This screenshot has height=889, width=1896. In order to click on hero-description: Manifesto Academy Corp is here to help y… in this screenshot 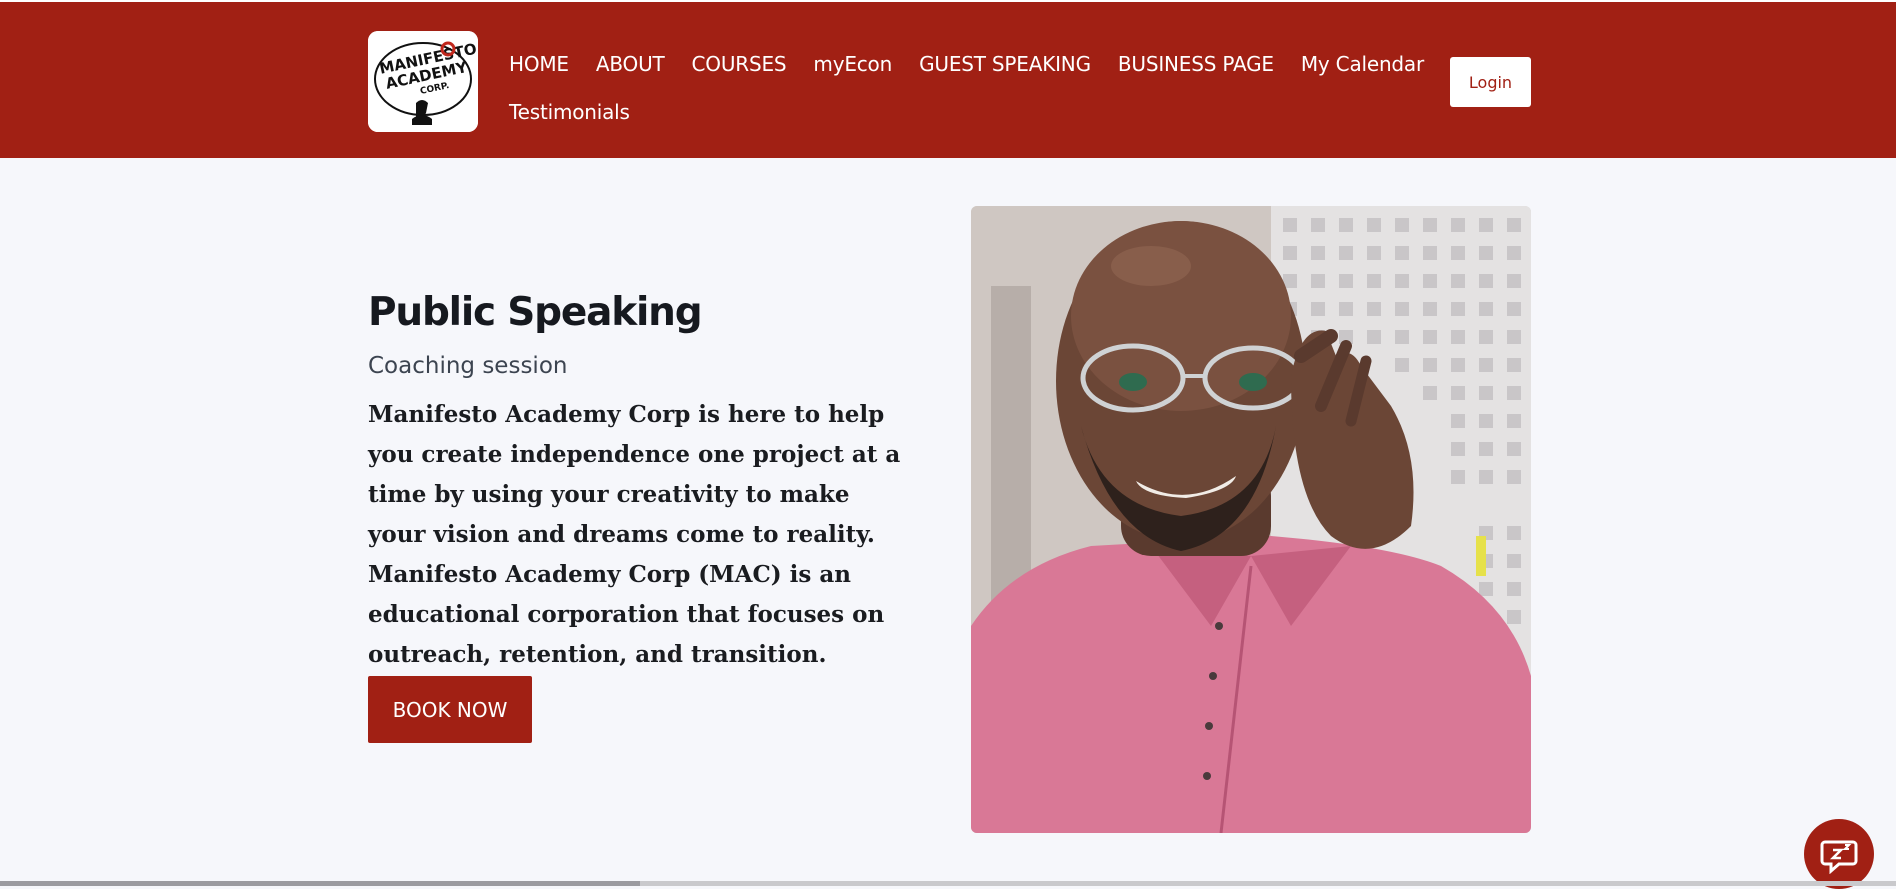, I will do `click(634, 534)`.